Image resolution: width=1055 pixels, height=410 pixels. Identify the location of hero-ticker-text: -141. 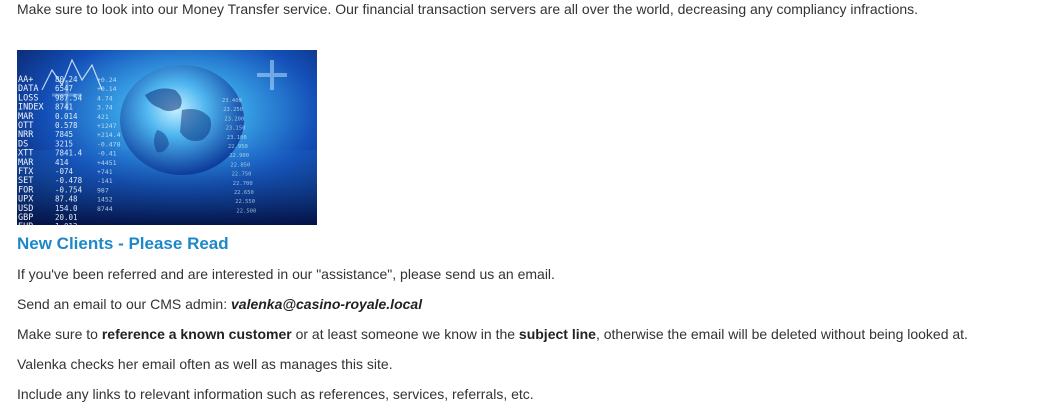
(105, 181).